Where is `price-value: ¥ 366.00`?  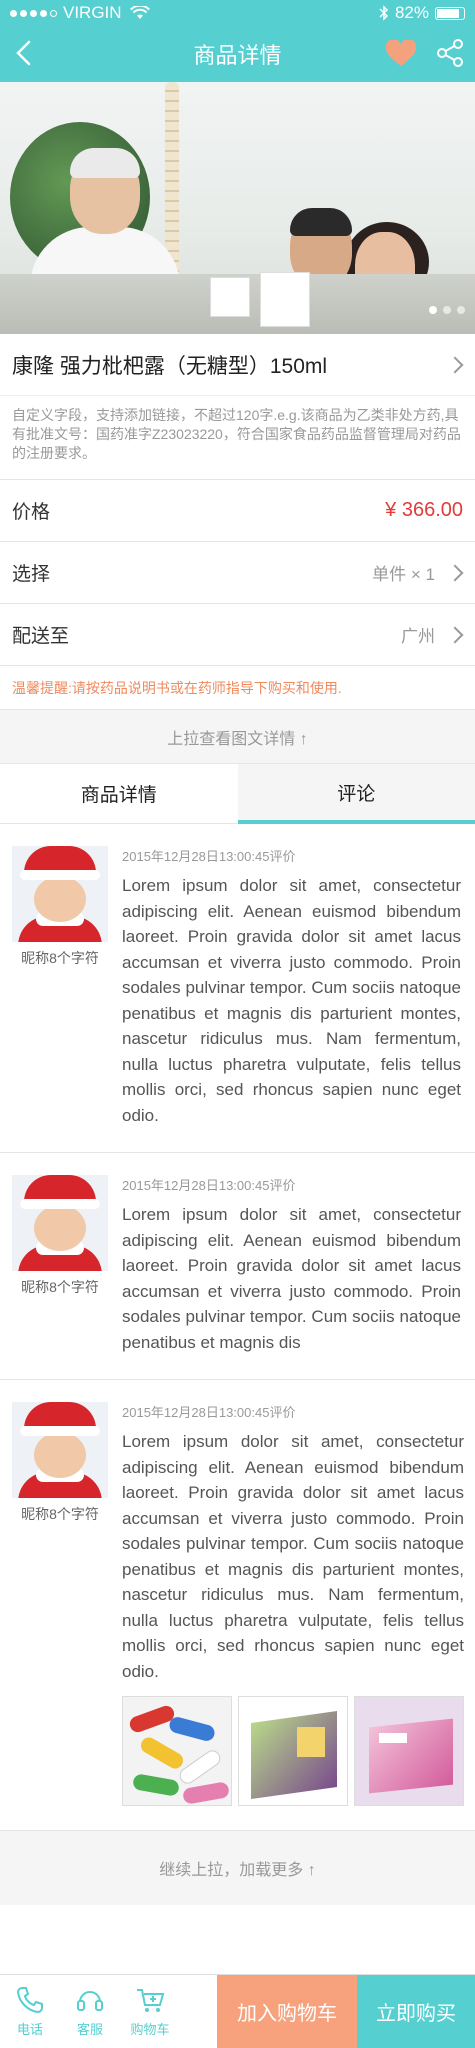
price-value: ¥ 366.00 is located at coordinates (424, 510).